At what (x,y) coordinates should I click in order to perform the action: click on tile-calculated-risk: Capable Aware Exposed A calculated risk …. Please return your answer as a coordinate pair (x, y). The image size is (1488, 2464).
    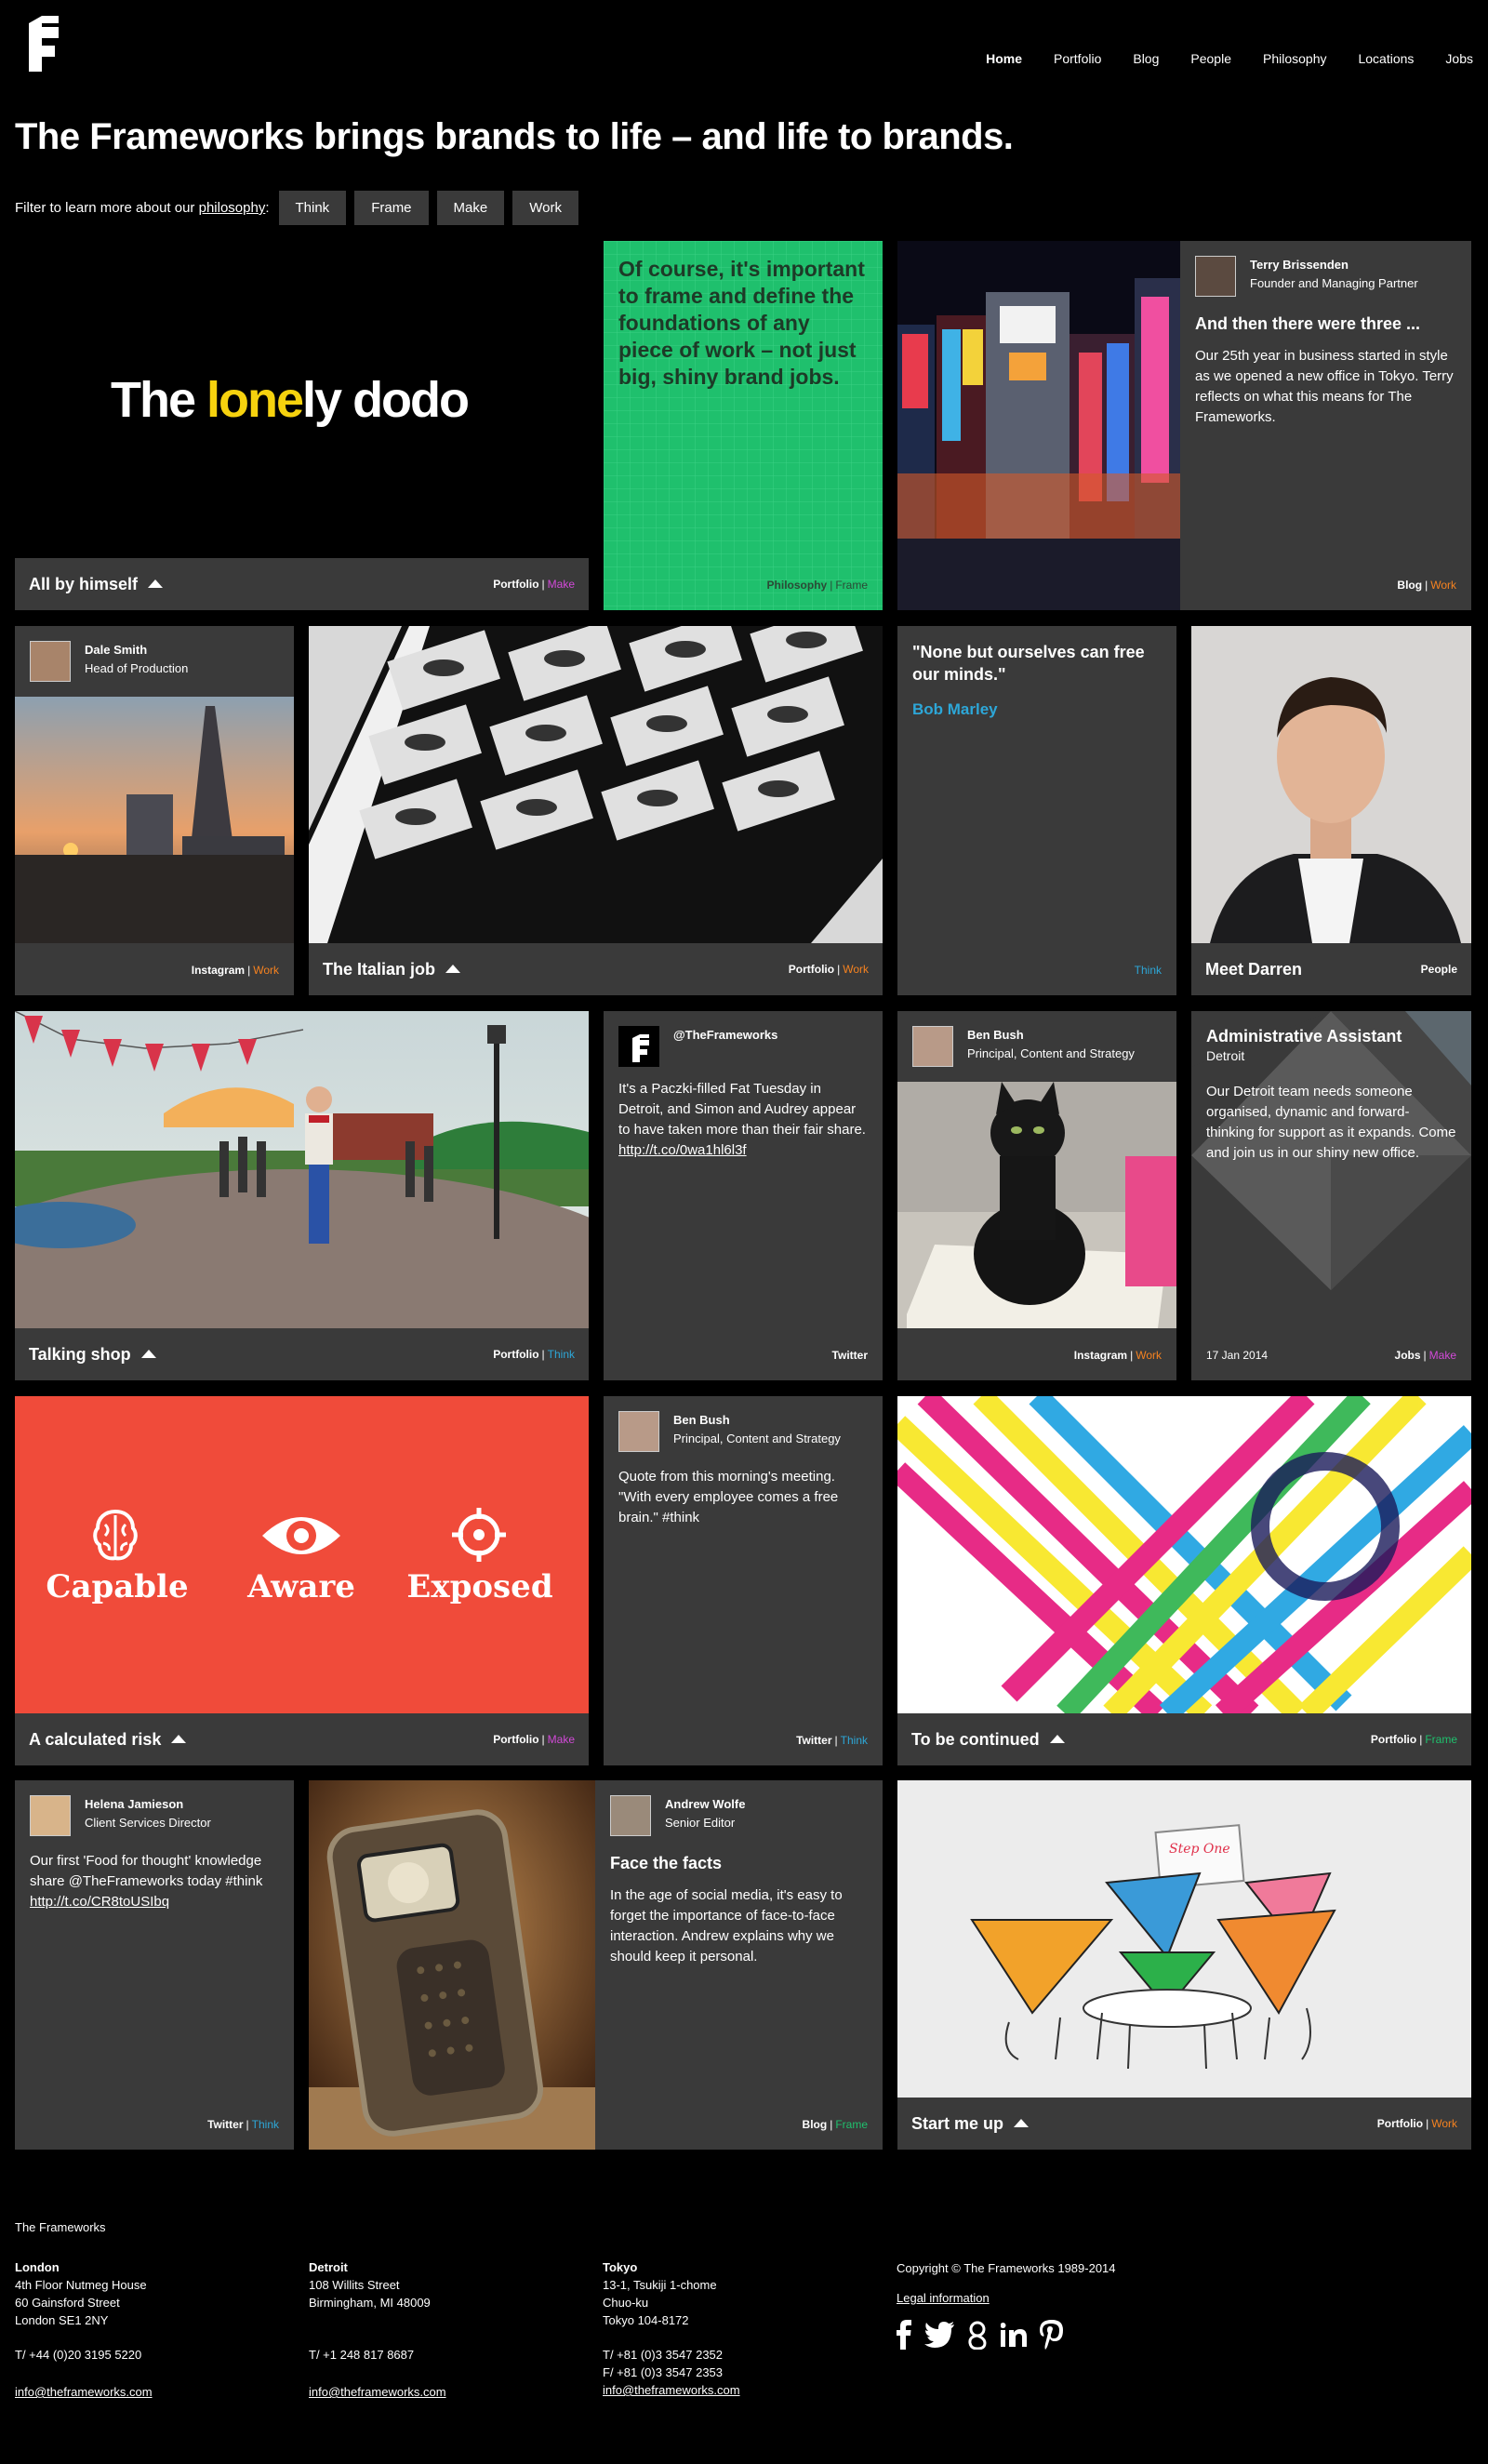
    Looking at the image, I should click on (302, 1580).